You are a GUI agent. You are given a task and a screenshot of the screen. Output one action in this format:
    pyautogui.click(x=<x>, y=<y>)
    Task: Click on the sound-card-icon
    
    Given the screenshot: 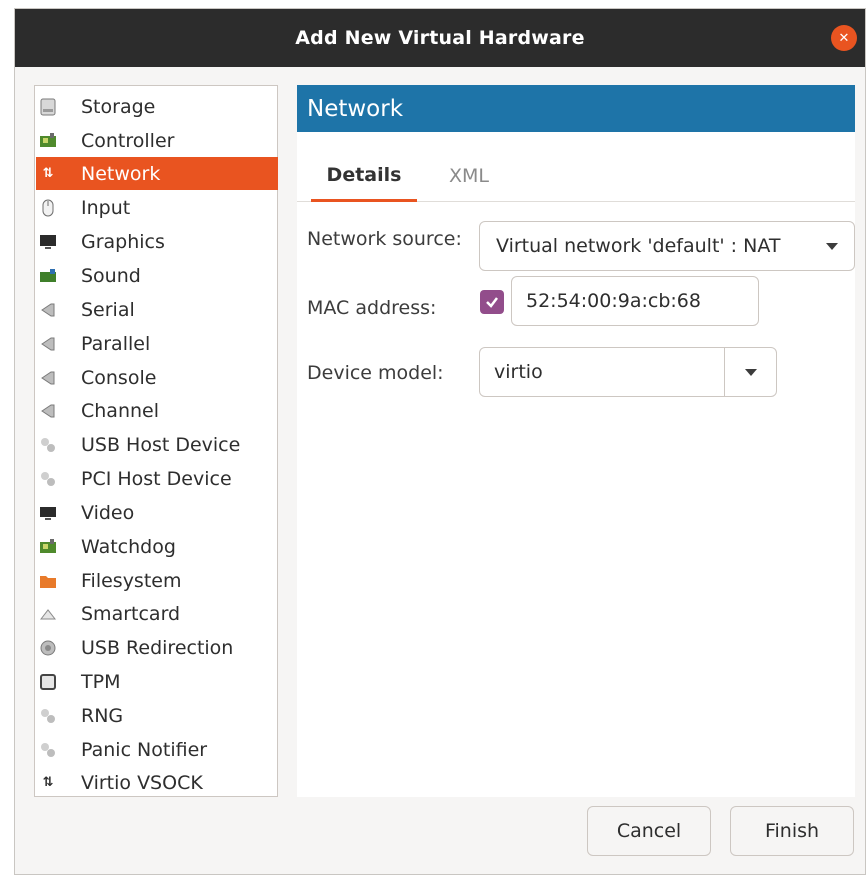 What is the action you would take?
    pyautogui.click(x=48, y=276)
    